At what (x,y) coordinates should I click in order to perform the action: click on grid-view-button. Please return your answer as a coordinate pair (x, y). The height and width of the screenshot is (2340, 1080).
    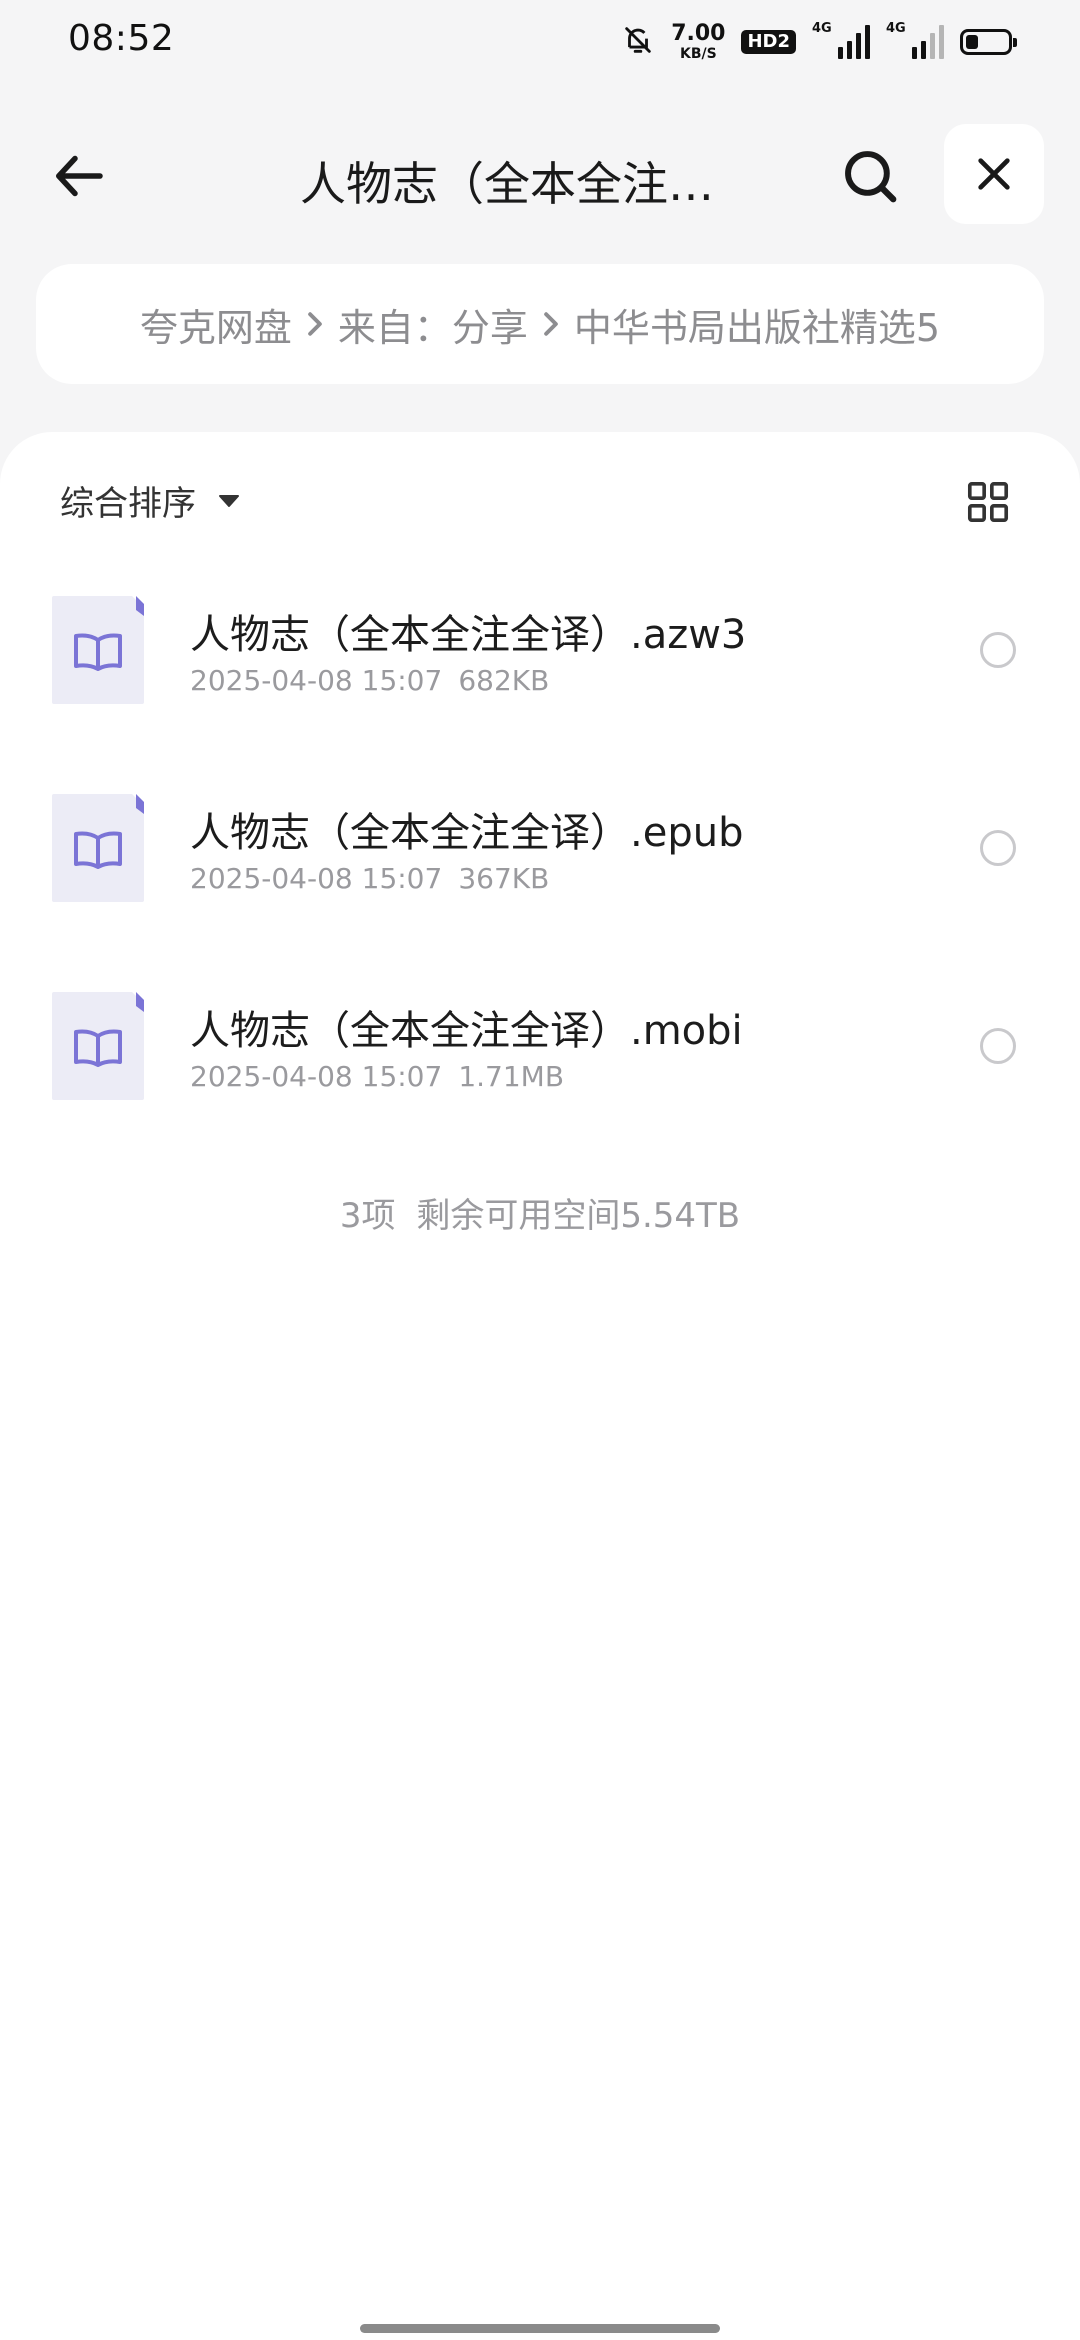
    Looking at the image, I should click on (988, 502).